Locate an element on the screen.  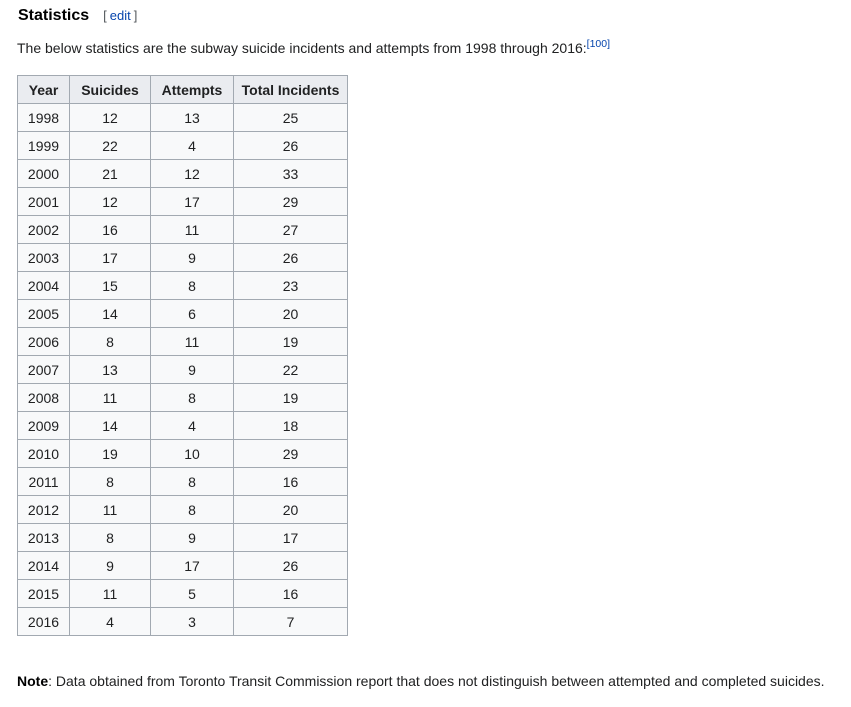
cell-year: 2002 is located at coordinates (43, 229).